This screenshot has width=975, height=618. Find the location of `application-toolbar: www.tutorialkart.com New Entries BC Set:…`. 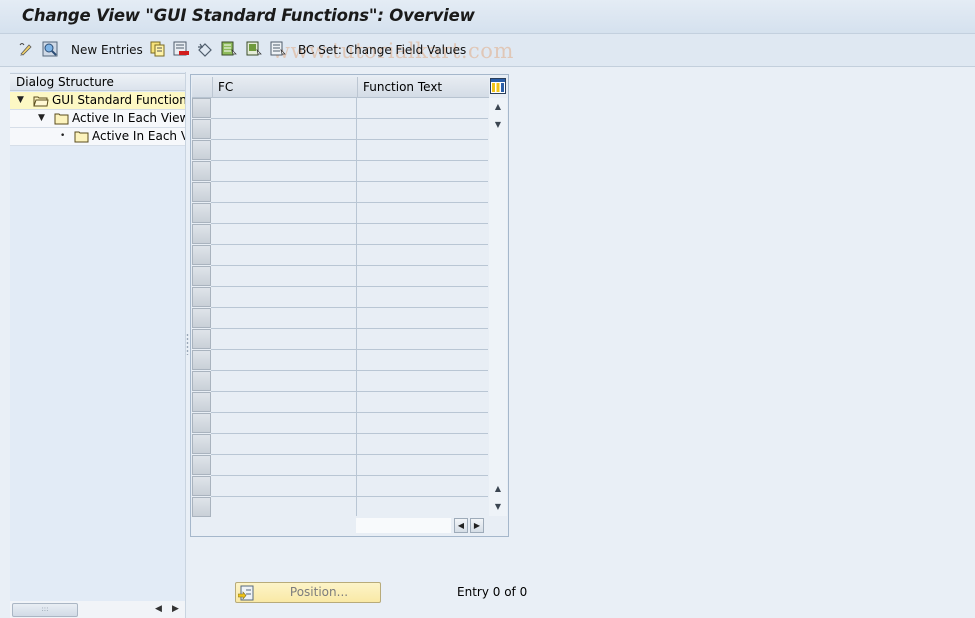

application-toolbar: www.tutorialkart.com New Entries BC Set:… is located at coordinates (487, 50).